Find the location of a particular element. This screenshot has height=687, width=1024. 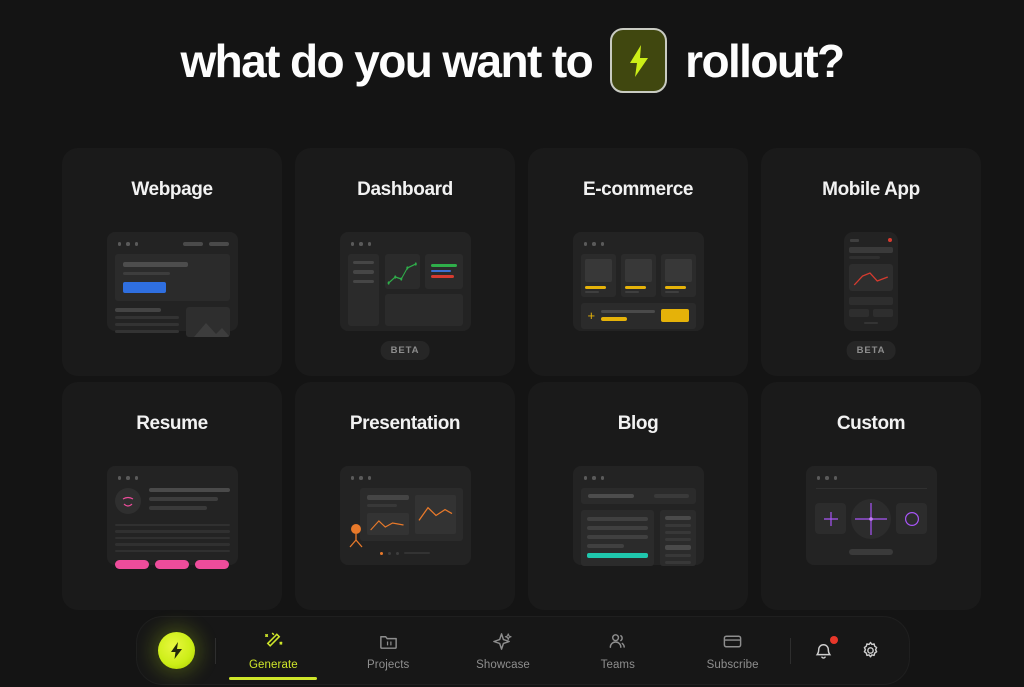

template-card-dashboard: Dashboard BETA is located at coordinates (405, 262).